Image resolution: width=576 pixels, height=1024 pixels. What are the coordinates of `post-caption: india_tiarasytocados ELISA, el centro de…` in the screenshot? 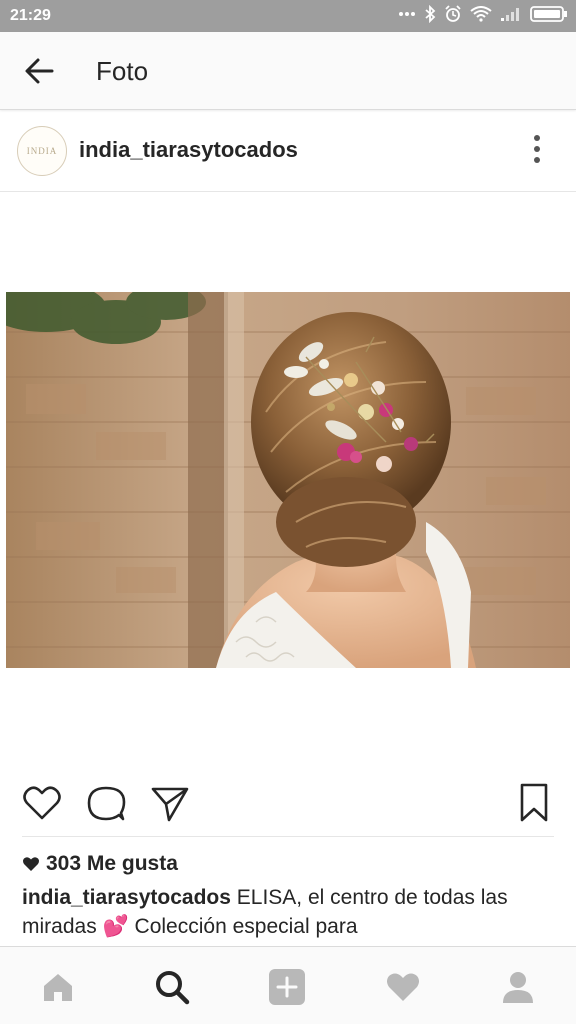 It's located at (287, 912).